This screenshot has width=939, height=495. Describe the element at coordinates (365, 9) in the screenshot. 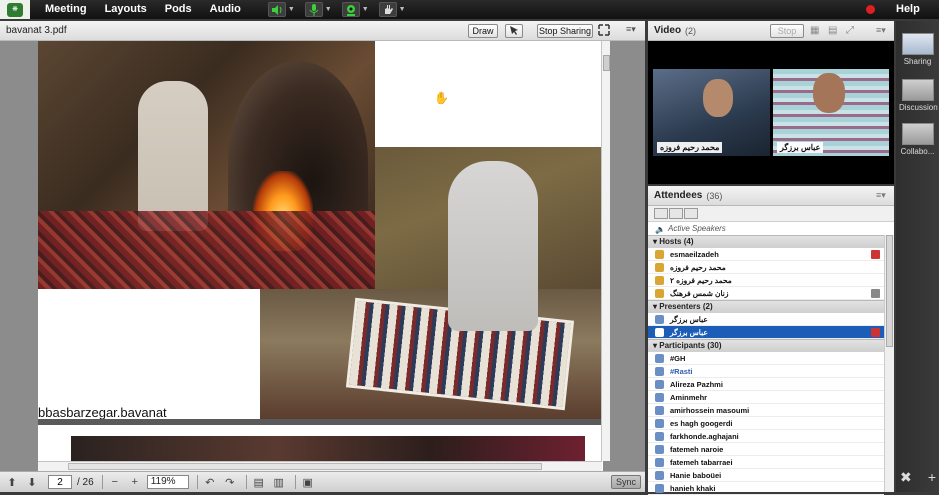

I see `webcam-dropdown-icon: ▼` at that location.